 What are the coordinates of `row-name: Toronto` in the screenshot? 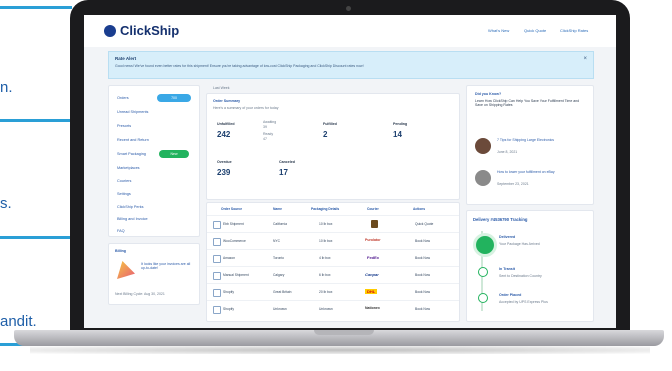 It's located at (278, 258).